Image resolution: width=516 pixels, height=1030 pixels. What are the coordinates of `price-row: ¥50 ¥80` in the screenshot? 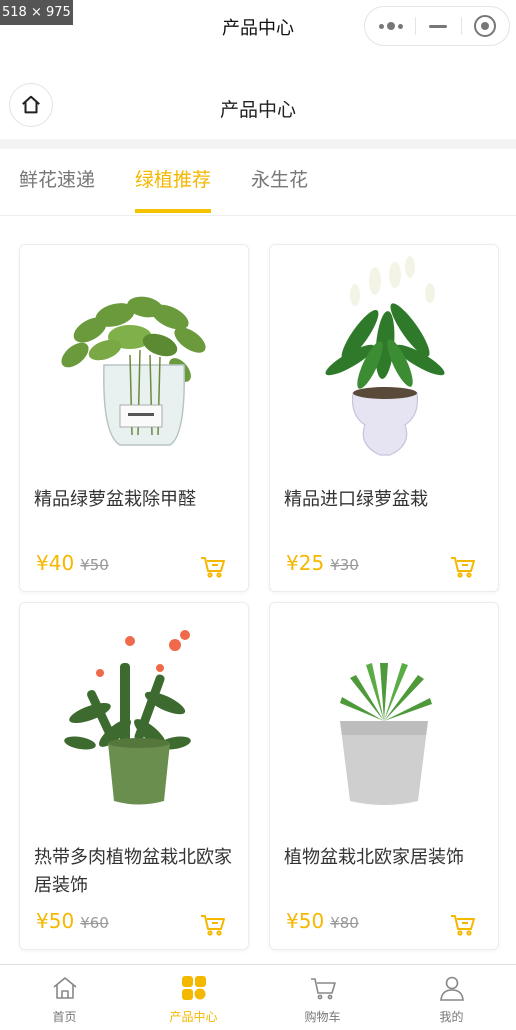 It's located at (322, 922).